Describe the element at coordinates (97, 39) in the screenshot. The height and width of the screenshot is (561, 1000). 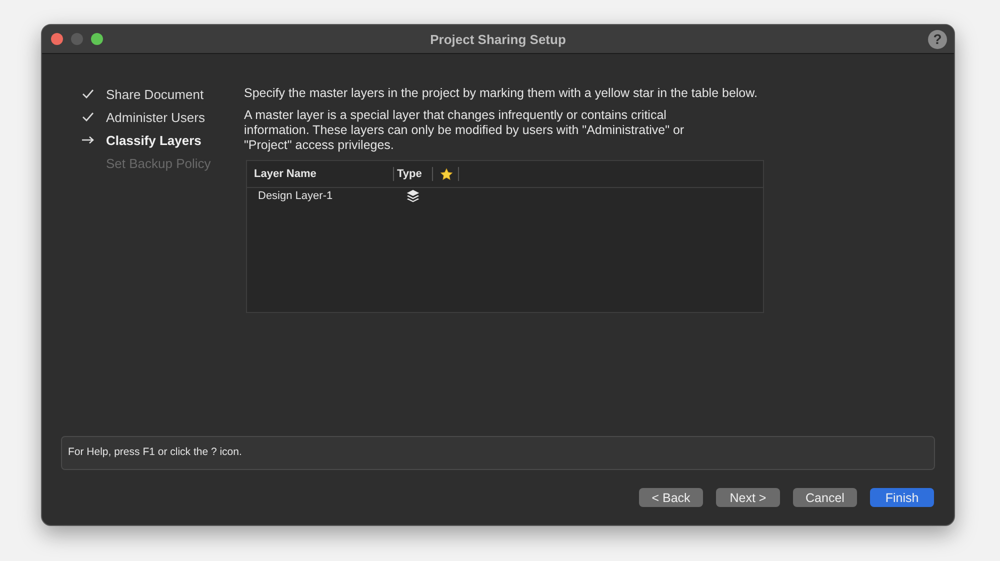
I see `zoom-button` at that location.